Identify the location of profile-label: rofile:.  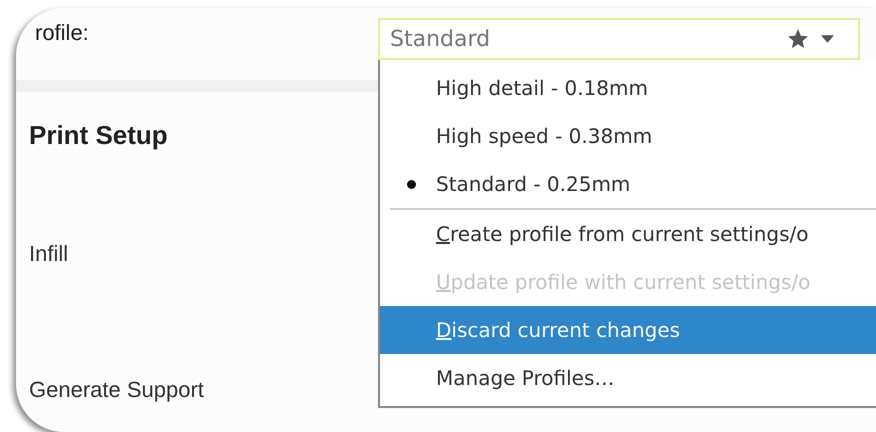
(62, 33).